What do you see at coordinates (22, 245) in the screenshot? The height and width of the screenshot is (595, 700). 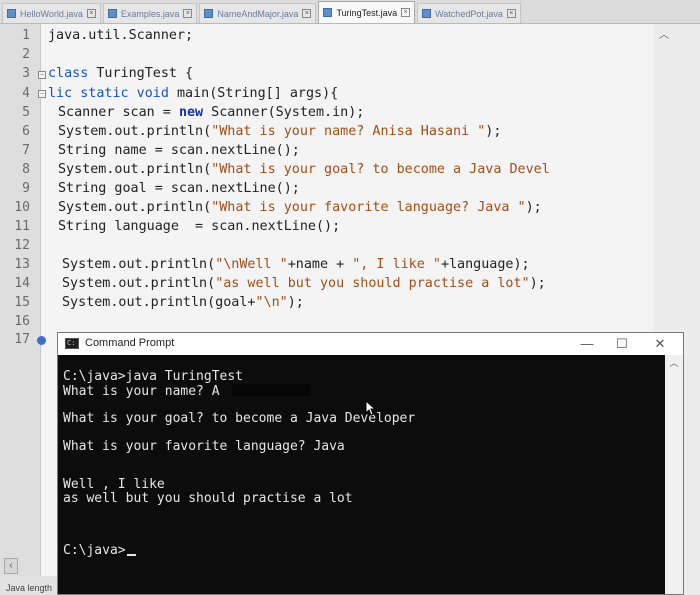 I see `line-number: 12` at bounding box center [22, 245].